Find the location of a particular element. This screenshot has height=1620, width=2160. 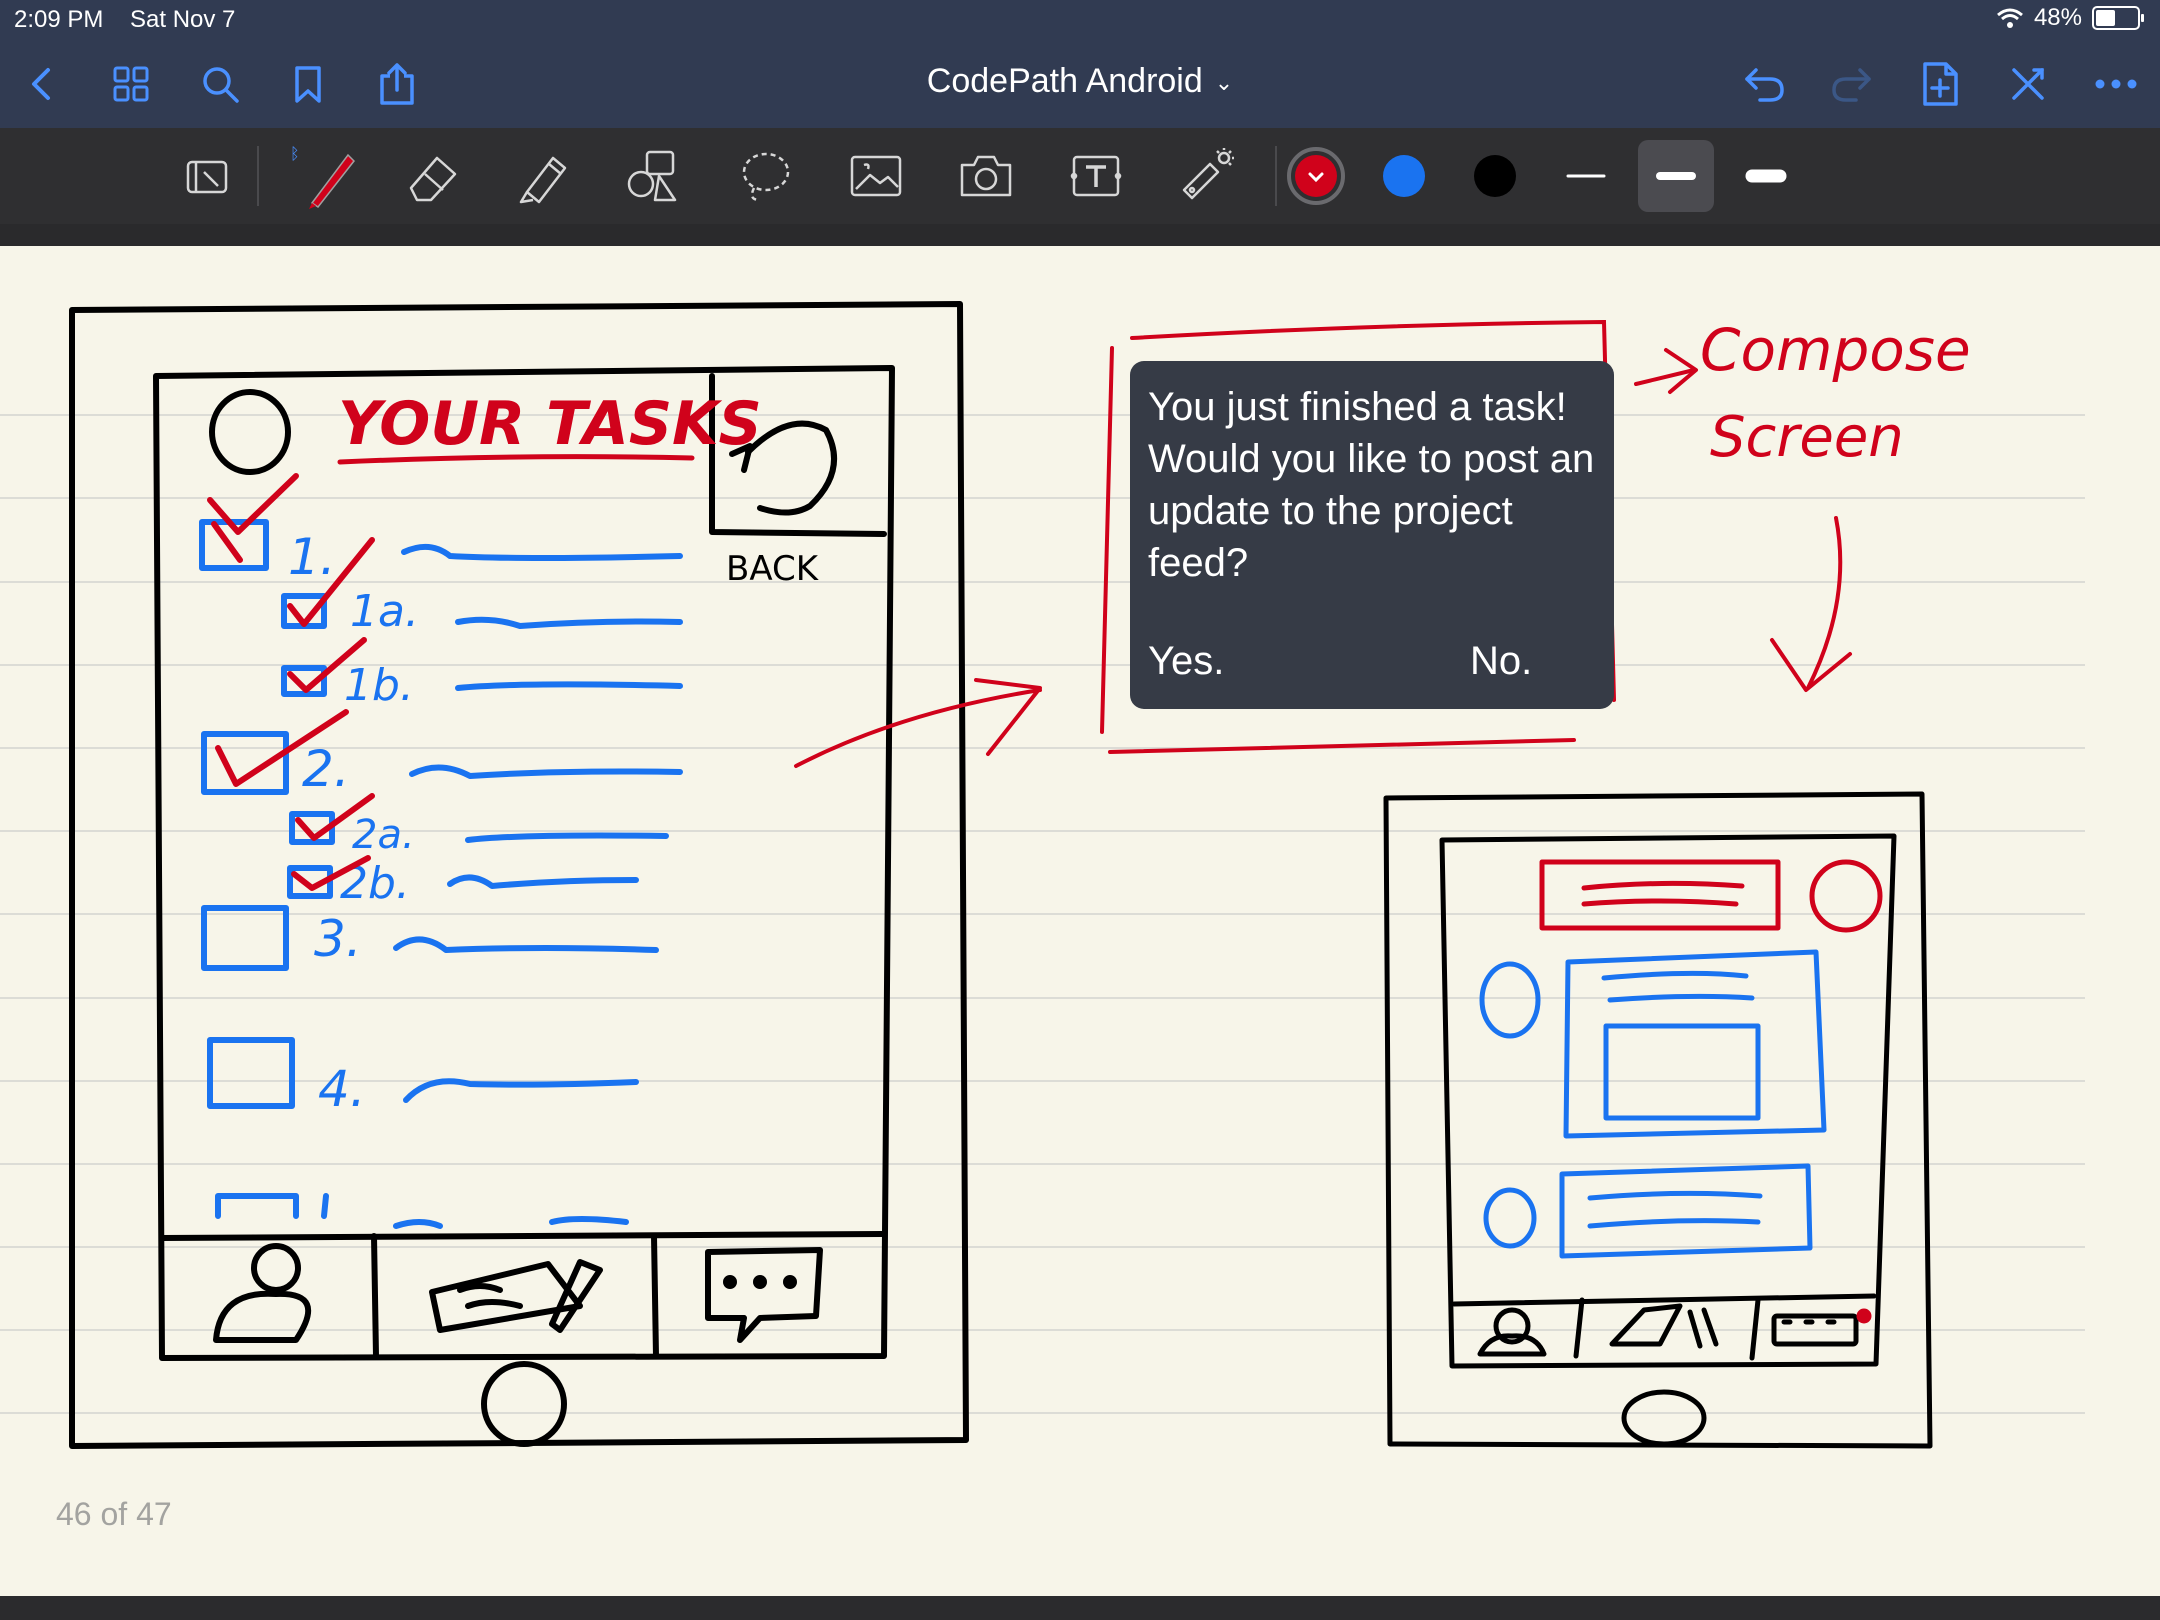

no-option: No. is located at coordinates (1501, 661).